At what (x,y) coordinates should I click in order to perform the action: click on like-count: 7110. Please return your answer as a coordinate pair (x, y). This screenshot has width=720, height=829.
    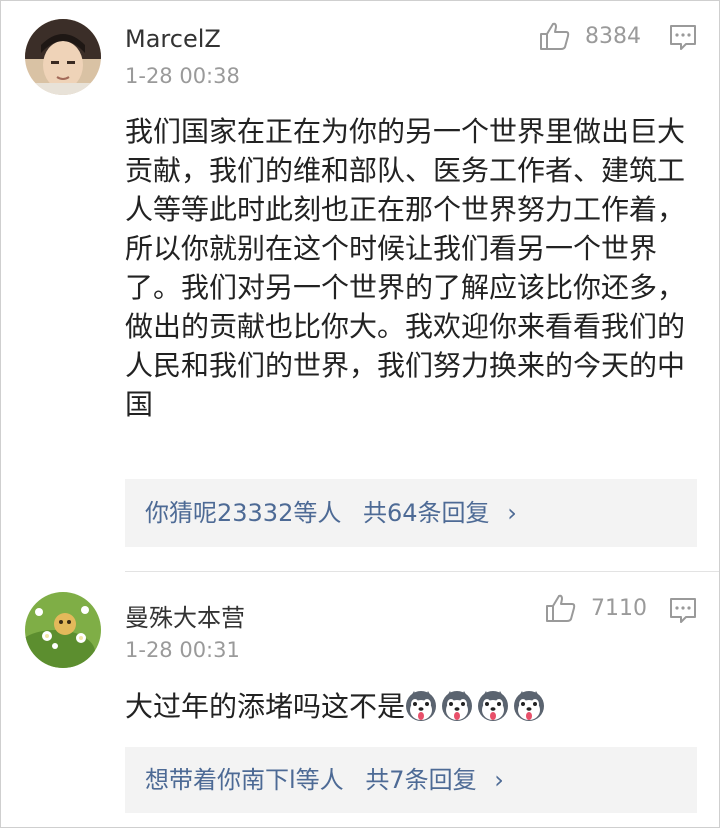
    Looking at the image, I should click on (619, 608).